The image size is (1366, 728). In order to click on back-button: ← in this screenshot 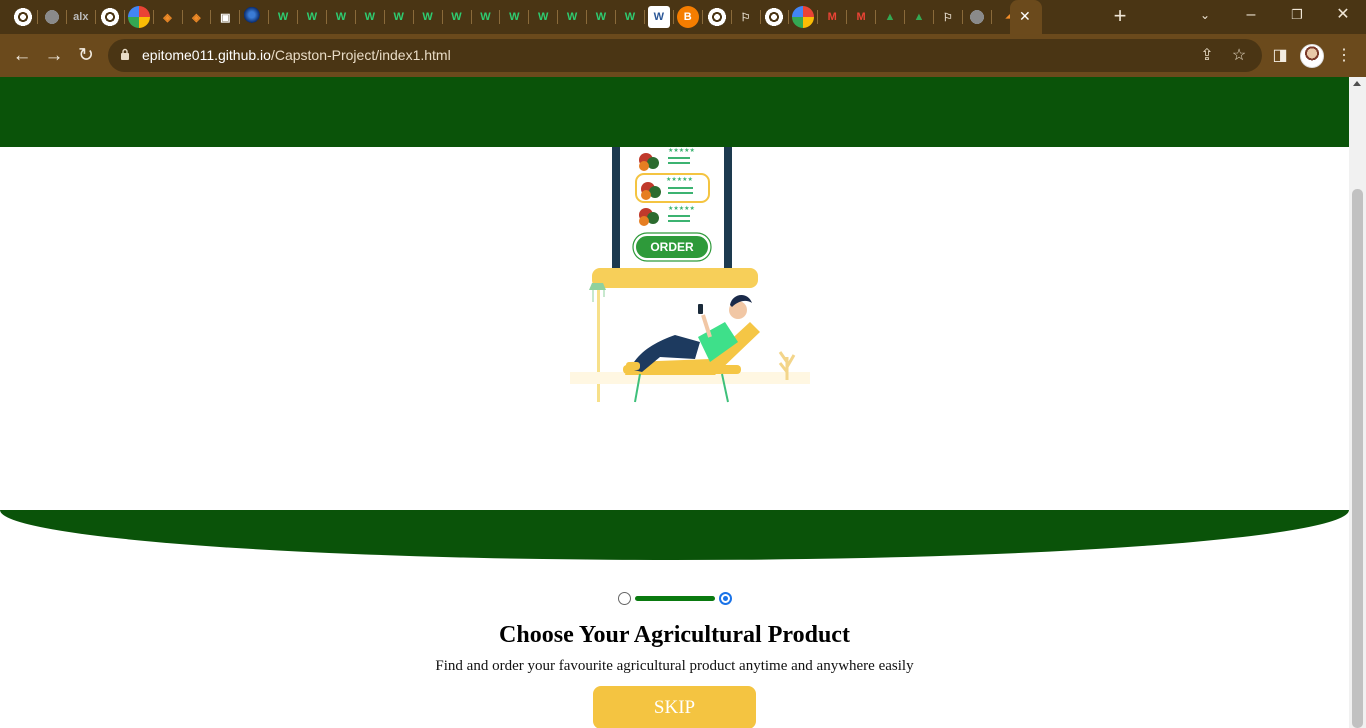, I will do `click(22, 56)`.